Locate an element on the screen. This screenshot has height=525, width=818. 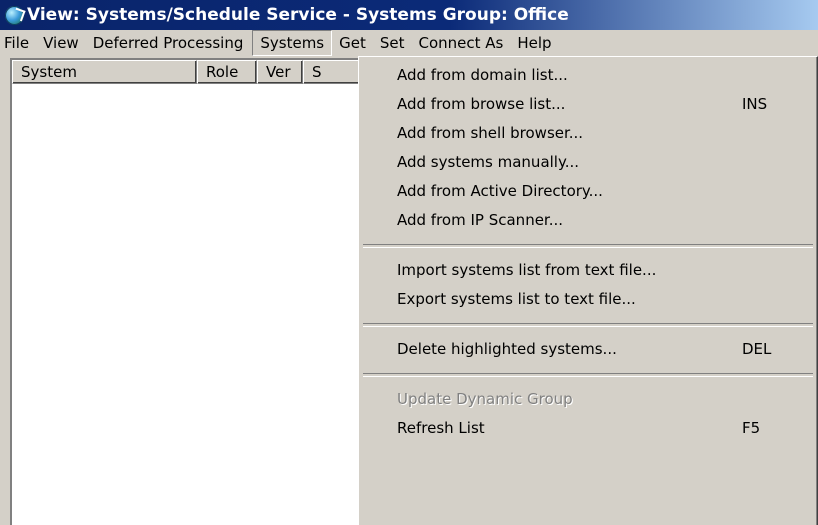
menu-view: View is located at coordinates (61, 43).